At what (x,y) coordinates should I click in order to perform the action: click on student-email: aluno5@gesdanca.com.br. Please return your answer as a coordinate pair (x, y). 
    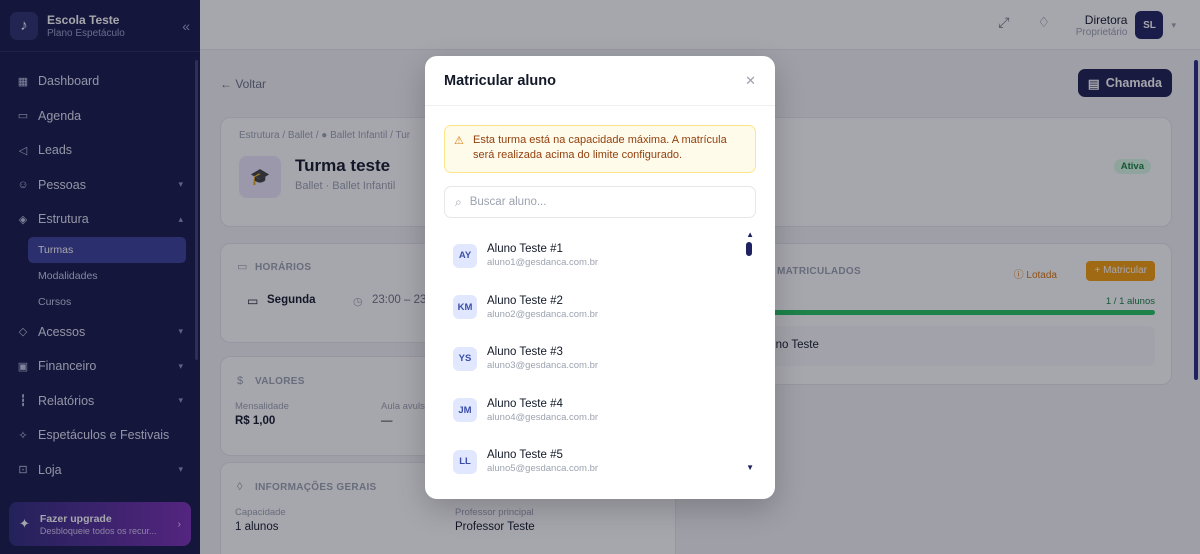
    Looking at the image, I should click on (543, 469).